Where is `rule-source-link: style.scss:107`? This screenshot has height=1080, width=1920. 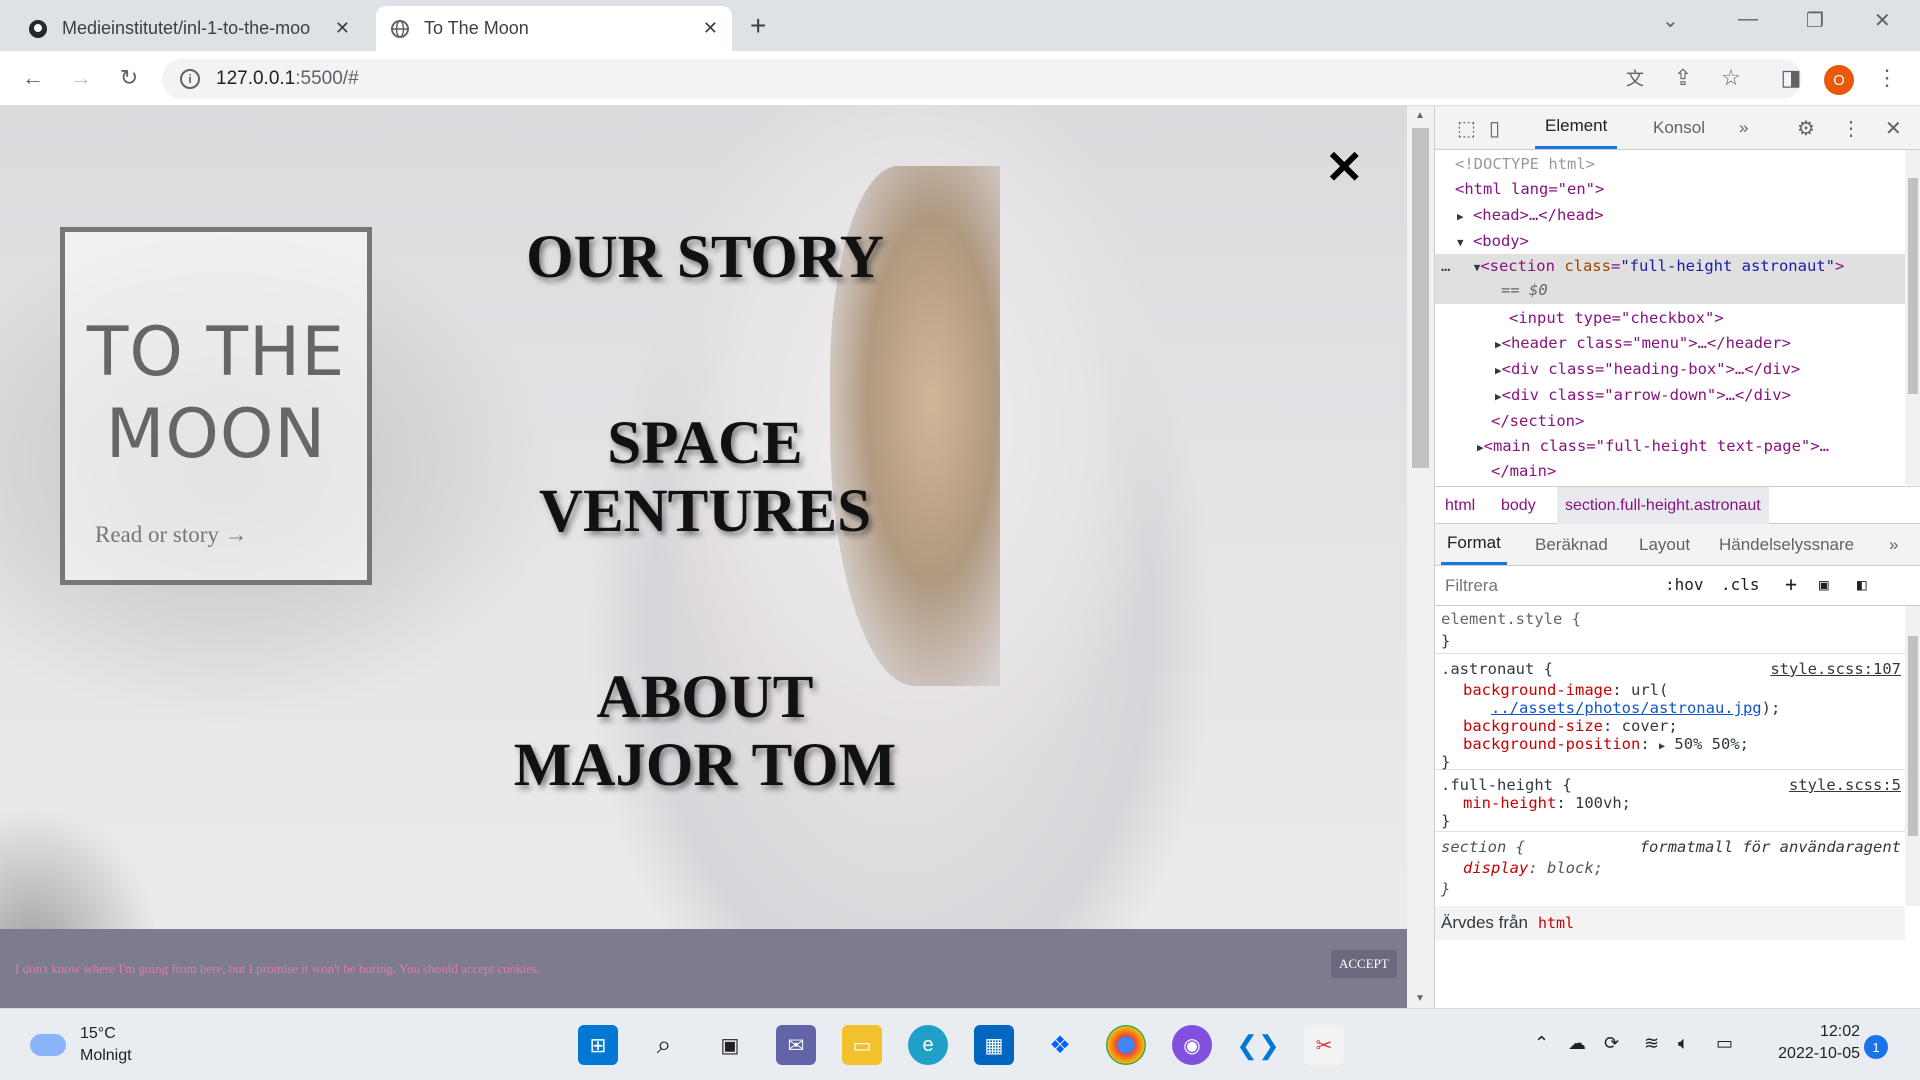 rule-source-link: style.scss:107 is located at coordinates (1835, 669).